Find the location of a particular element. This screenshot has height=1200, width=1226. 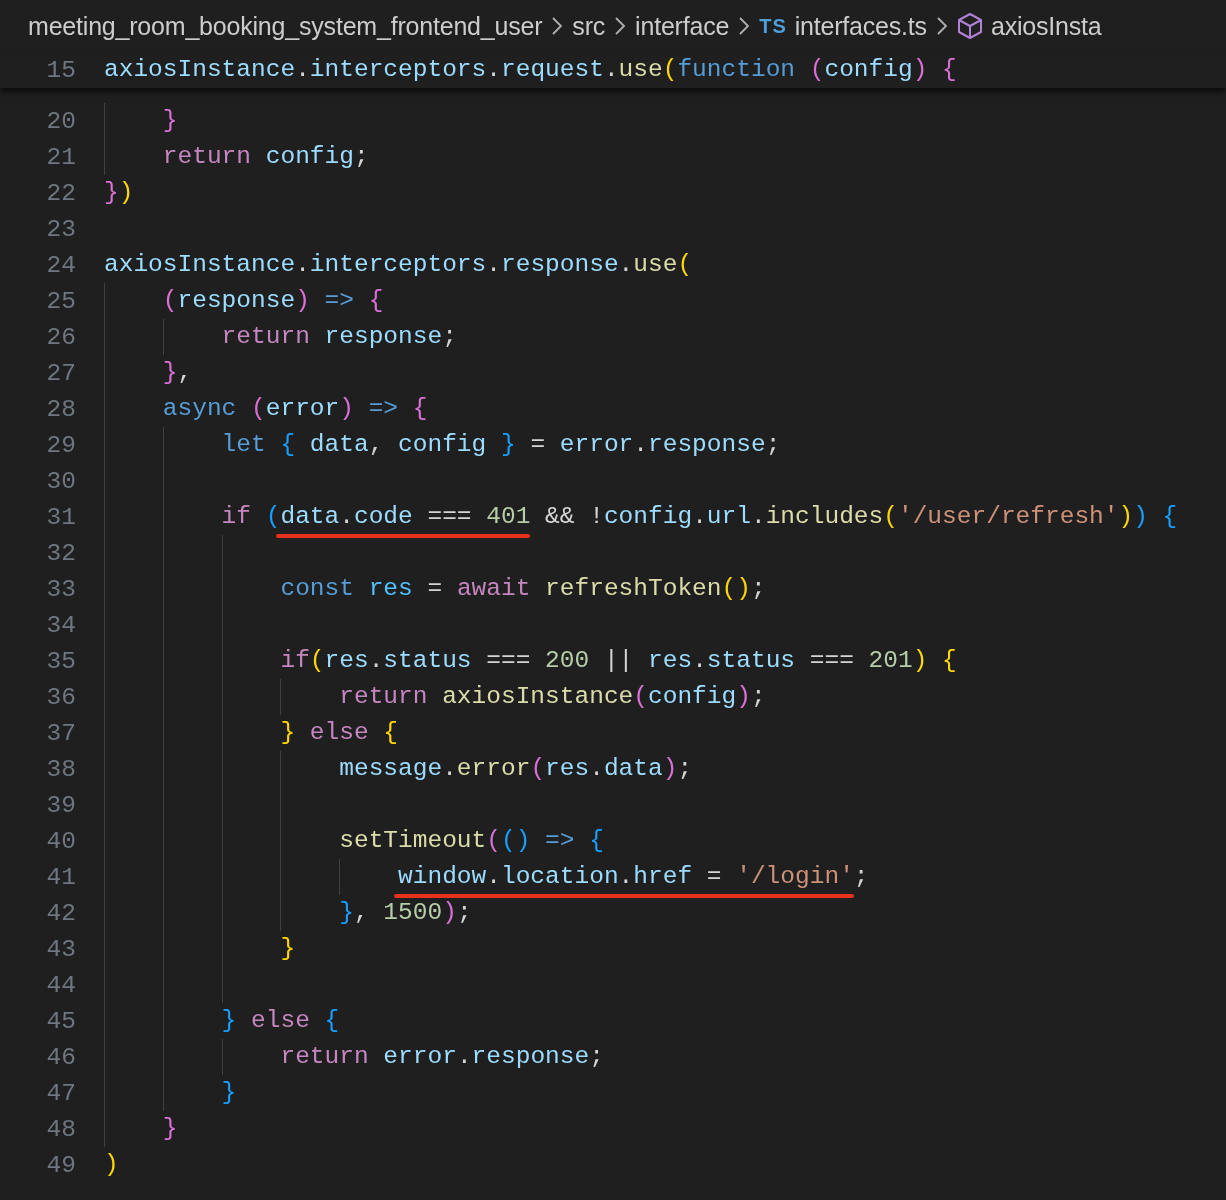

line-number: 24 is located at coordinates (60, 265).